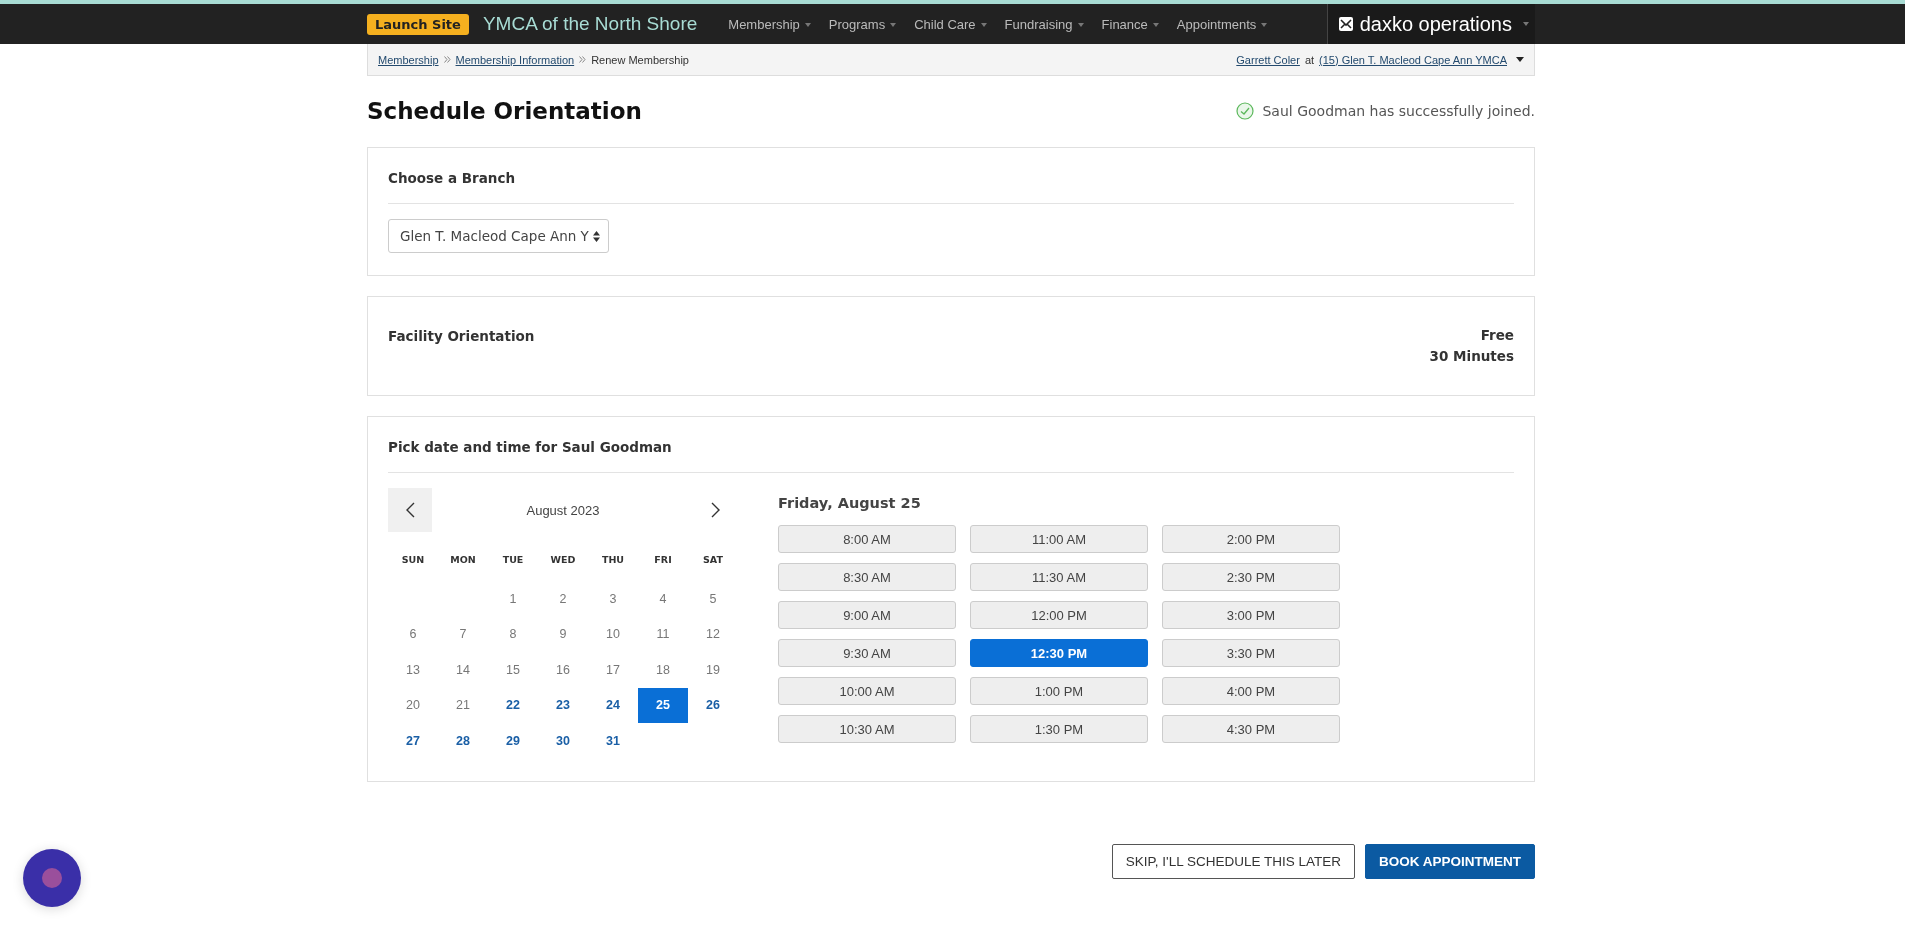 The height and width of the screenshot is (931, 1920). I want to click on calendar-day: 25, so click(663, 705).